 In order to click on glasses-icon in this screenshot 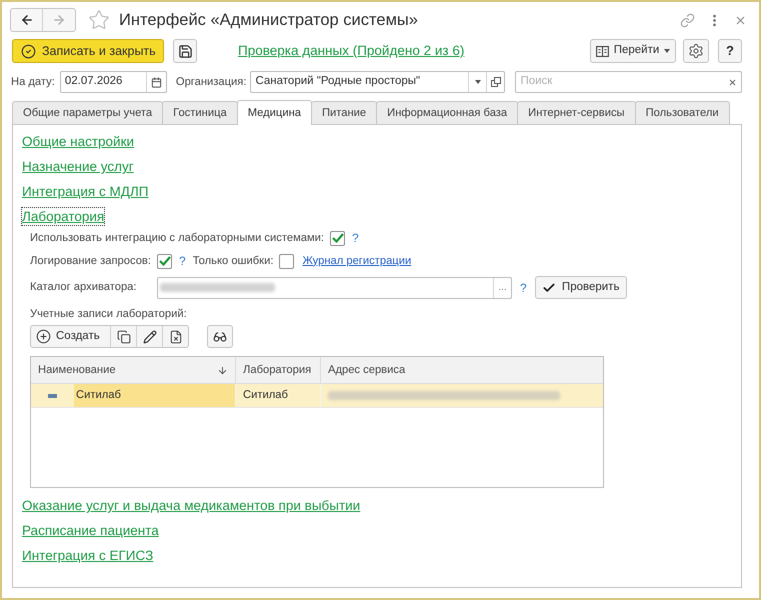, I will do `click(220, 337)`.